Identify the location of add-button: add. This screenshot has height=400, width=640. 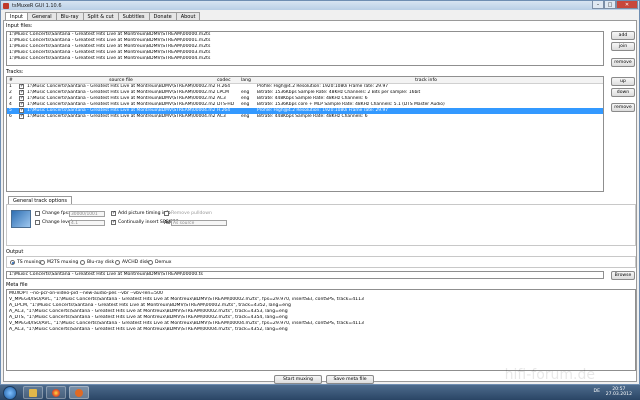
(623, 35).